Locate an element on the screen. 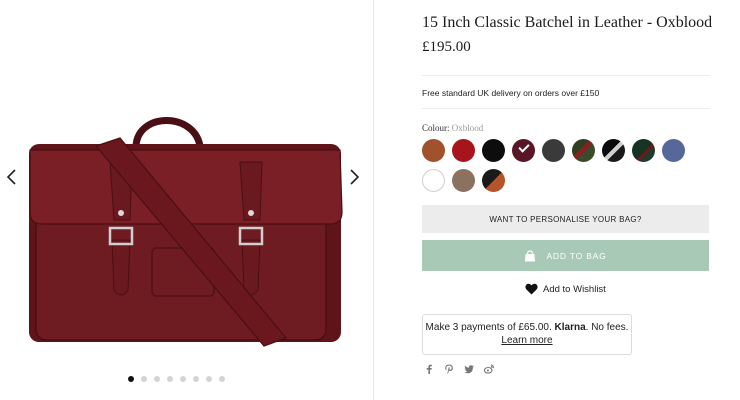 The height and width of the screenshot is (400, 740). chevron-right-icon is located at coordinates (354, 177).